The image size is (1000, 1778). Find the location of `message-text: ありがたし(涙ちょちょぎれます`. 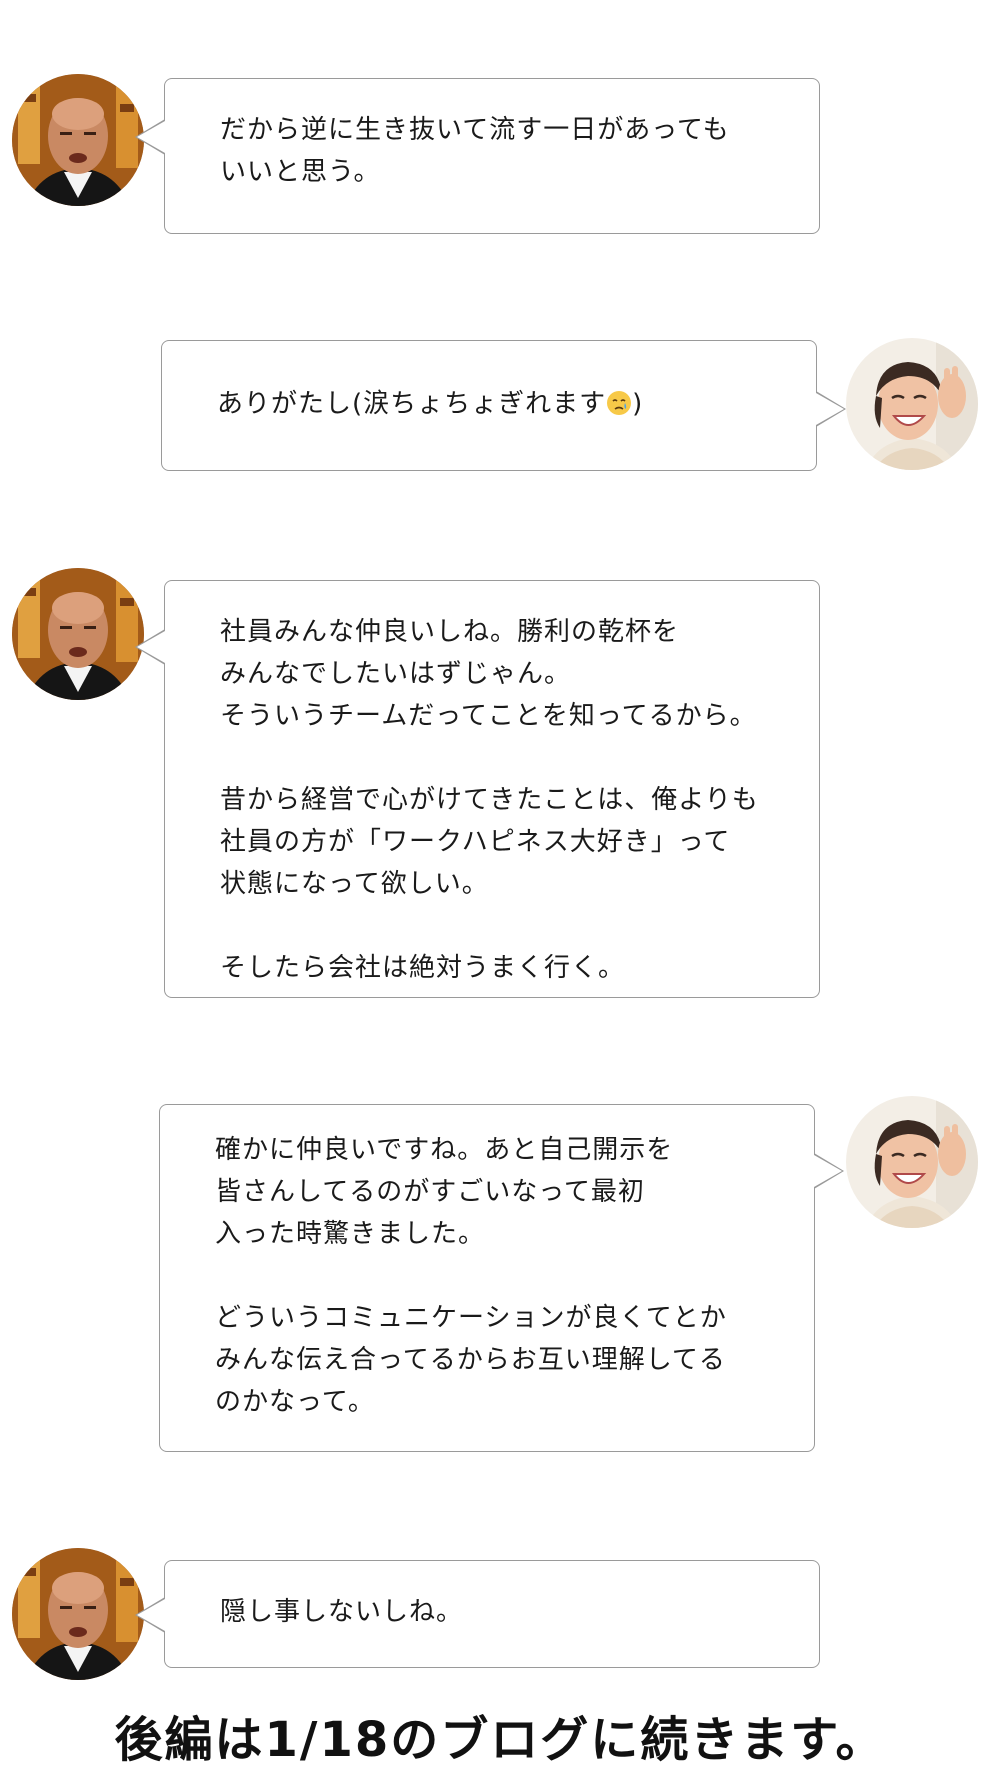

message-text: ありがたし(涙ちょちょぎれます is located at coordinates (412, 404).